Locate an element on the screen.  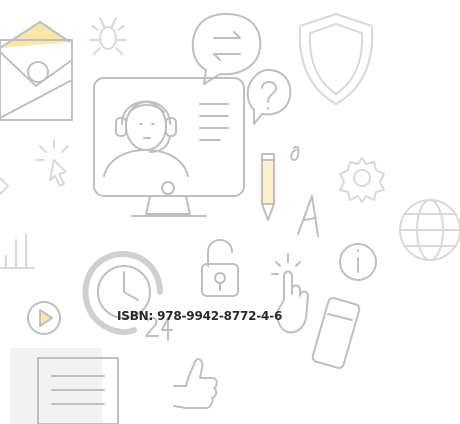
padlock-icon is located at coordinates (220, 268).